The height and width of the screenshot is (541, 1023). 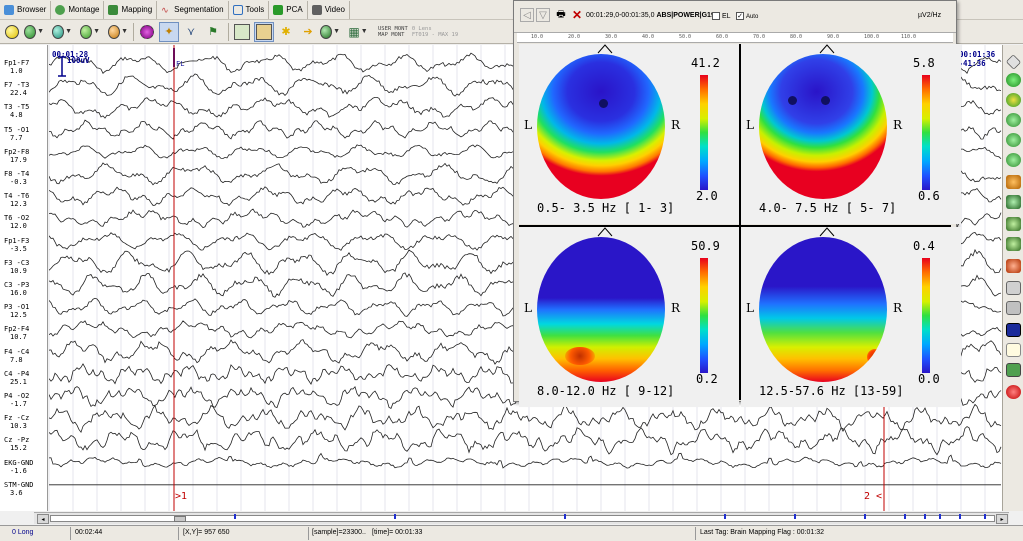 I want to click on channel-name: F4 -C4, so click(x=17, y=351).